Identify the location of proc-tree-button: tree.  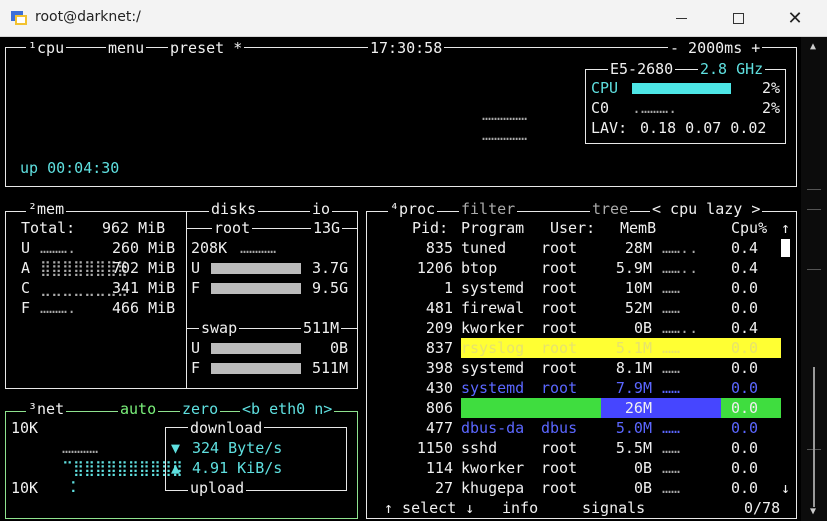
(610, 209).